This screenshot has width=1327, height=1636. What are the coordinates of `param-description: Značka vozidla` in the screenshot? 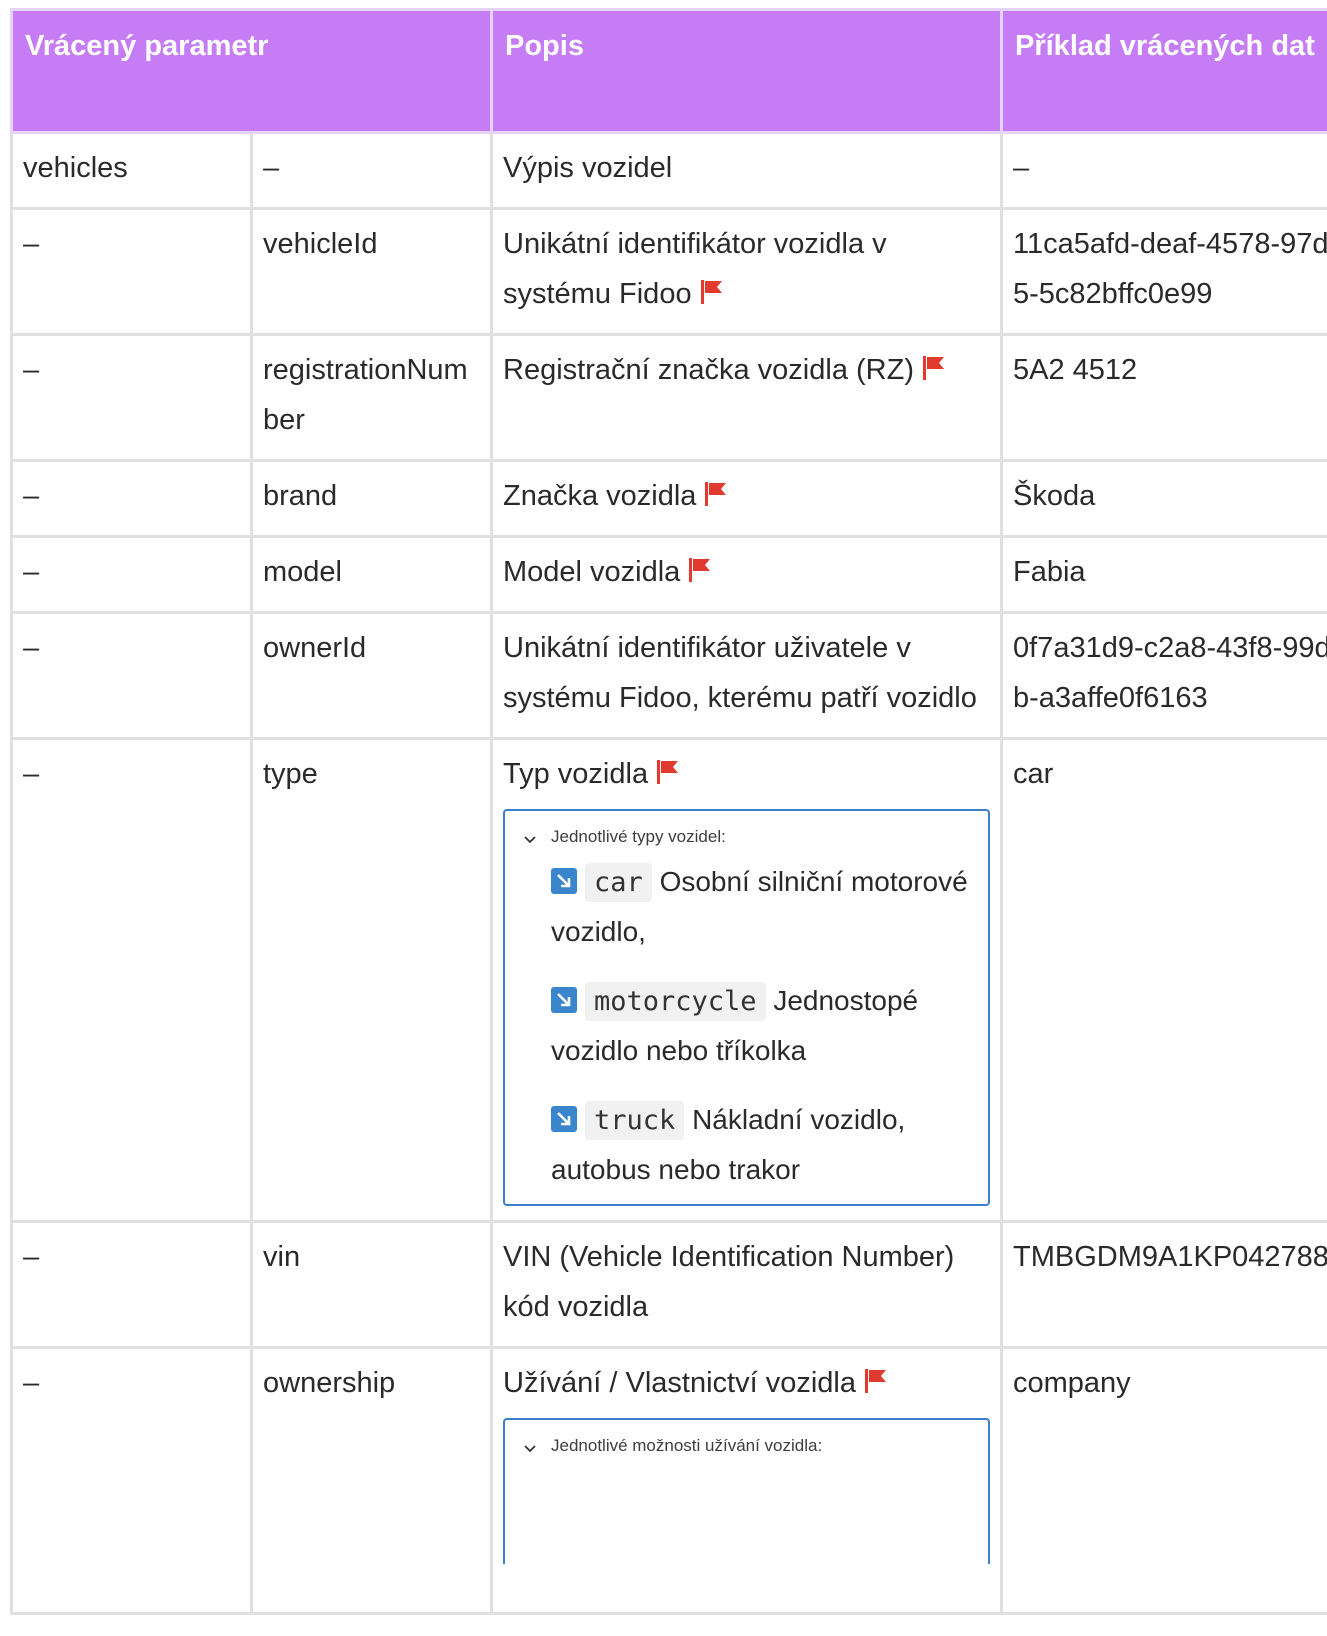 It's located at (746, 498).